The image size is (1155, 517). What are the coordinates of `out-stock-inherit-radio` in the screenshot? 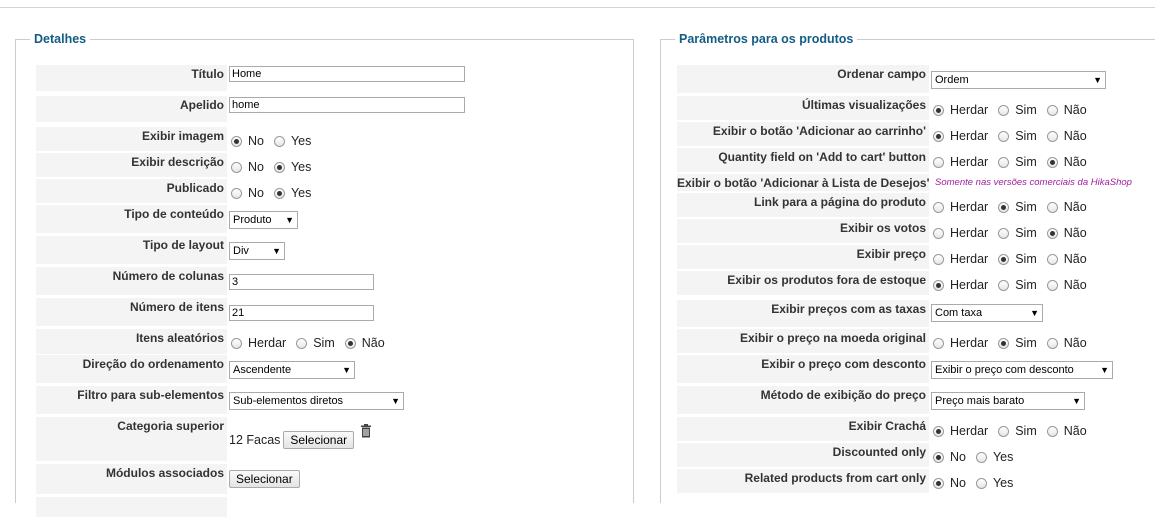 It's located at (938, 285).